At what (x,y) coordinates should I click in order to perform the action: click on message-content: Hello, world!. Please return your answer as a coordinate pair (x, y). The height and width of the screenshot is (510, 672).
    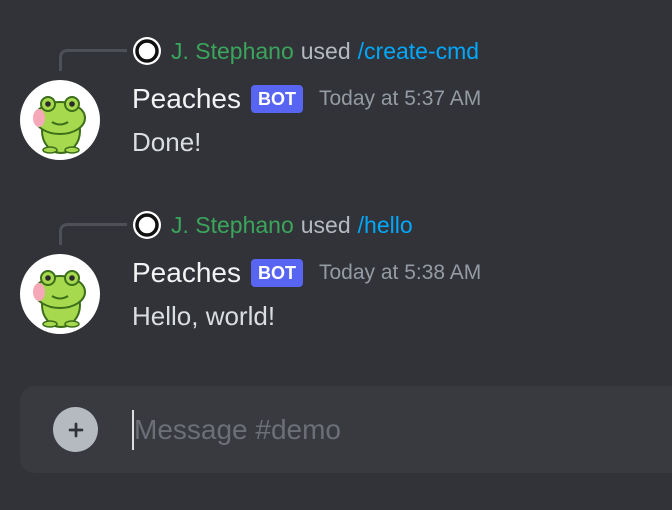
    Looking at the image, I should click on (204, 316).